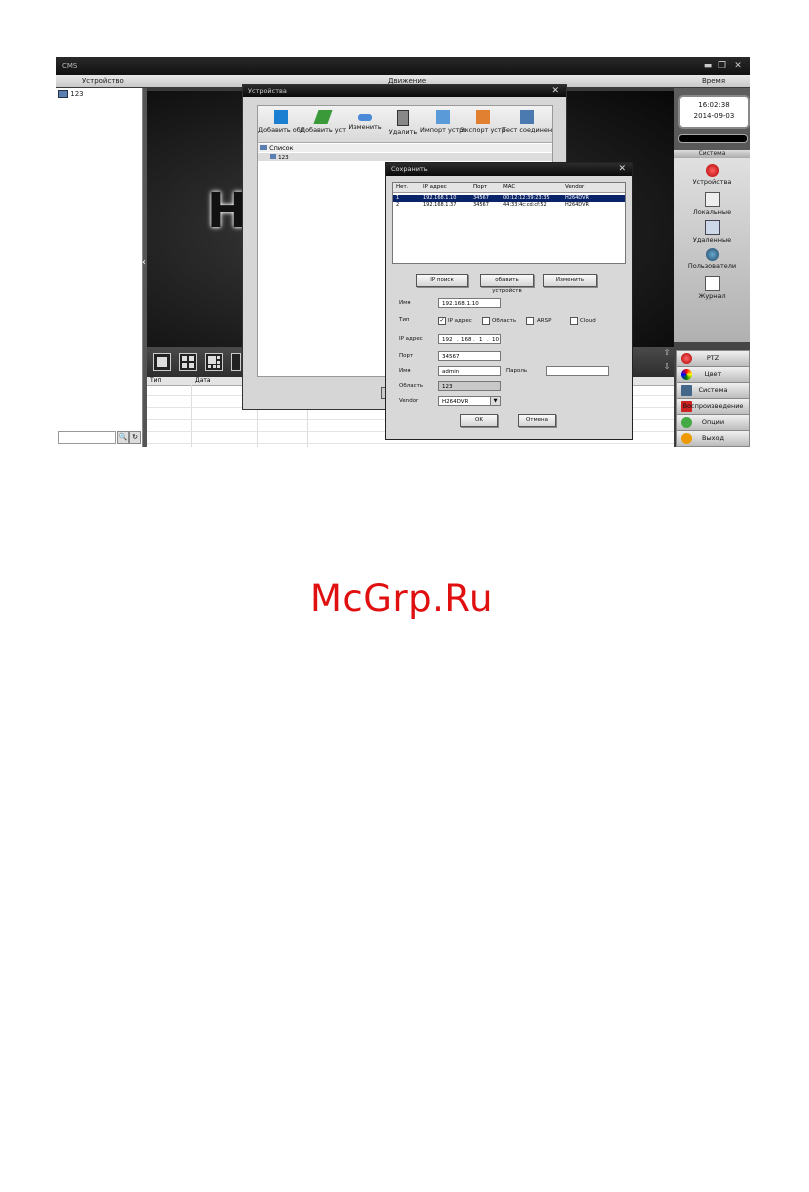 The image size is (809, 1192). I want to click on device-list-tree: Список 123, so click(405, 152).